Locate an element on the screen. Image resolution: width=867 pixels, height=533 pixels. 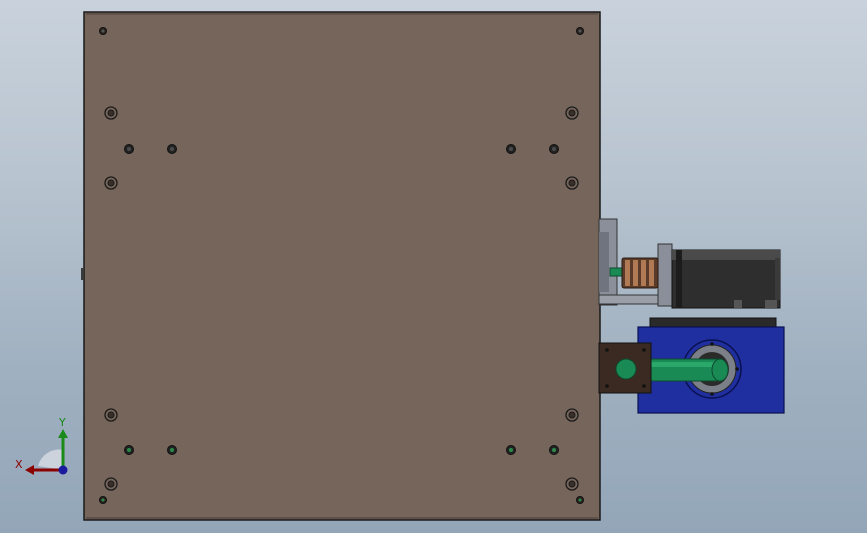
shaft-highlight is located at coordinates (680, 364).